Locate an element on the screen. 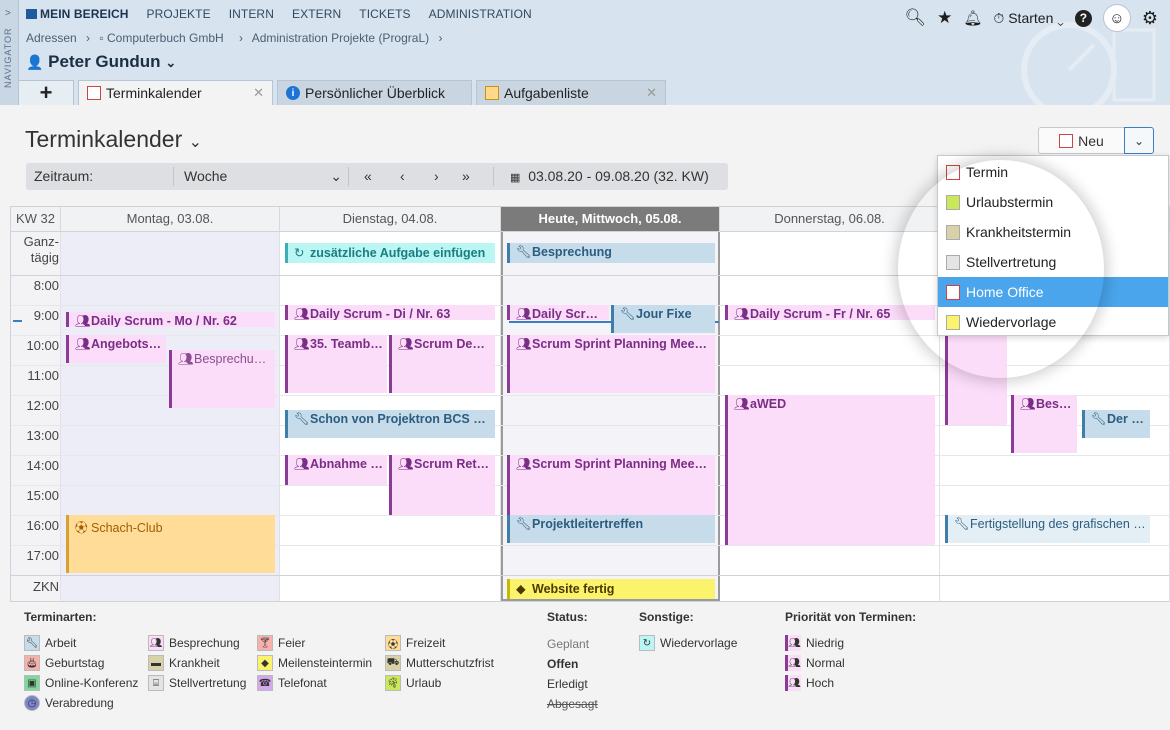 This screenshot has width=1170, height=730. menu-item-label: Home Office is located at coordinates (1005, 292).